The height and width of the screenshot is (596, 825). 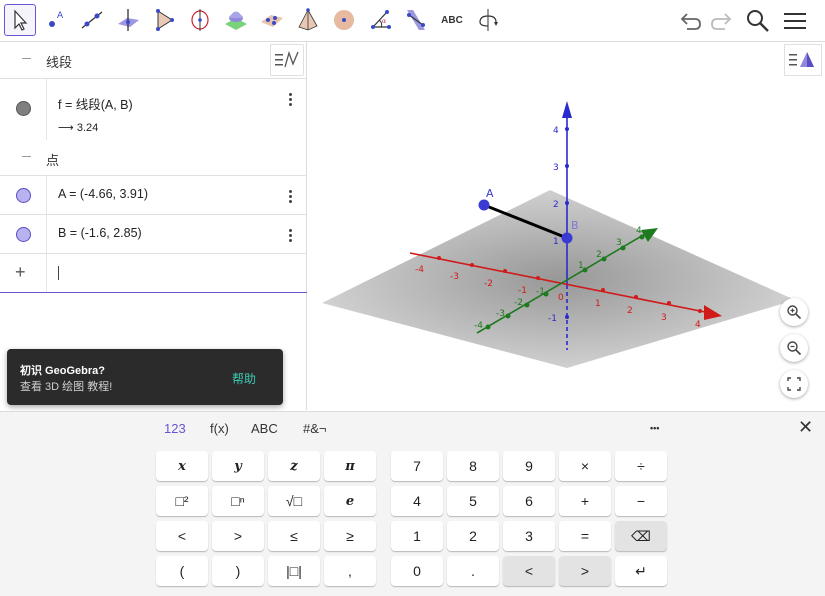 I want to click on add-input-icon: +, so click(x=20, y=272).